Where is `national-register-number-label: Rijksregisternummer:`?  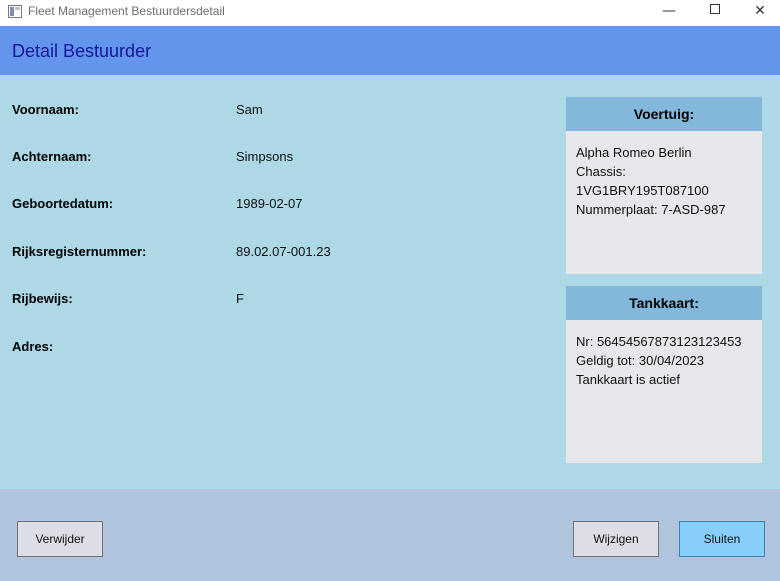
national-register-number-label: Rijksregisternummer: is located at coordinates (79, 251).